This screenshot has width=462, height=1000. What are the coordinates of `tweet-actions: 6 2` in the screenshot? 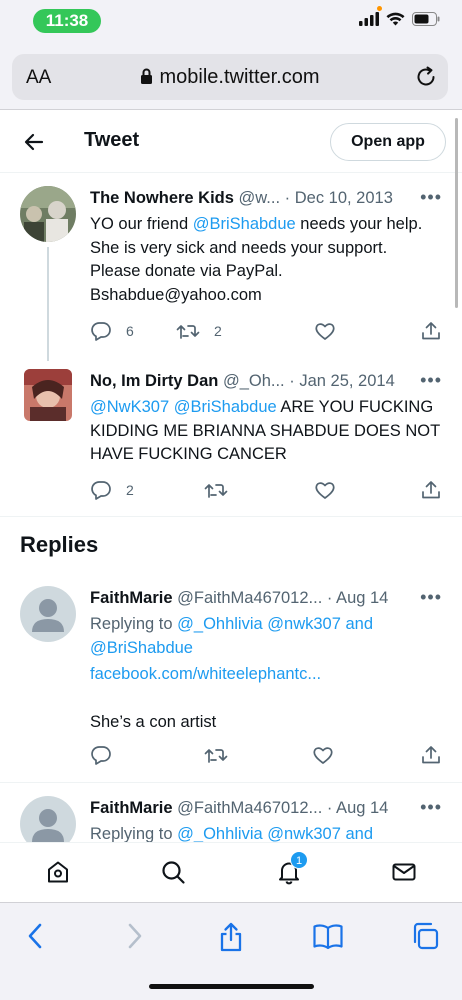 It's located at (266, 332).